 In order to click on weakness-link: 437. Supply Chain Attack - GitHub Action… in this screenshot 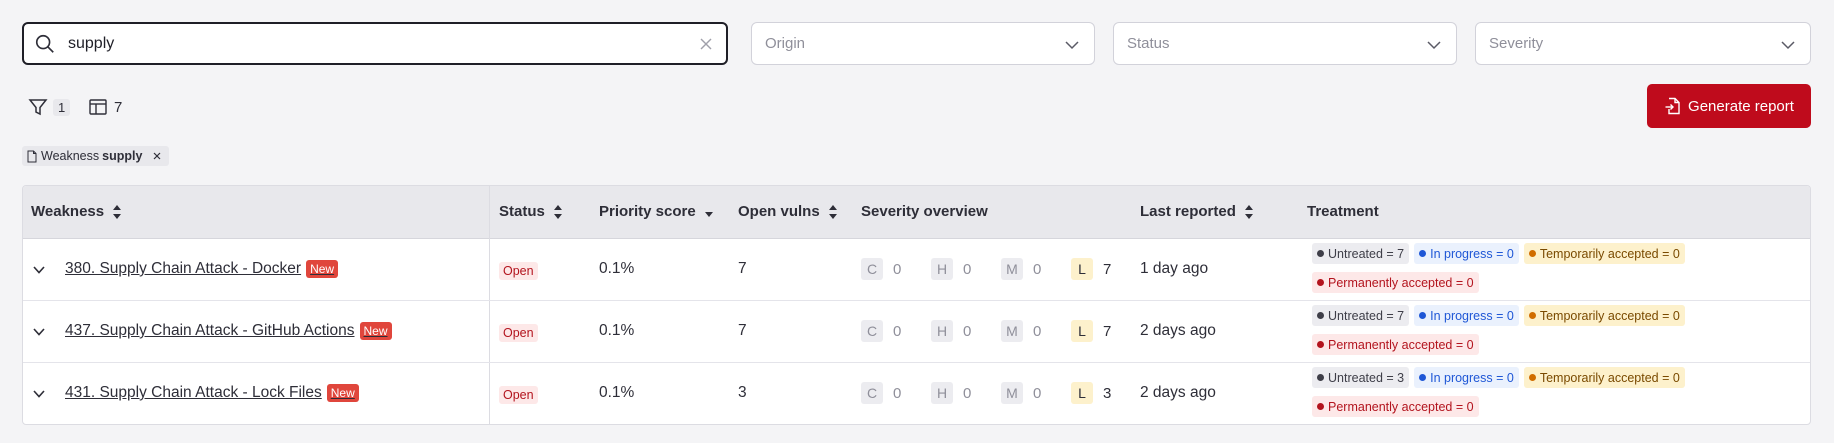, I will do `click(228, 331)`.